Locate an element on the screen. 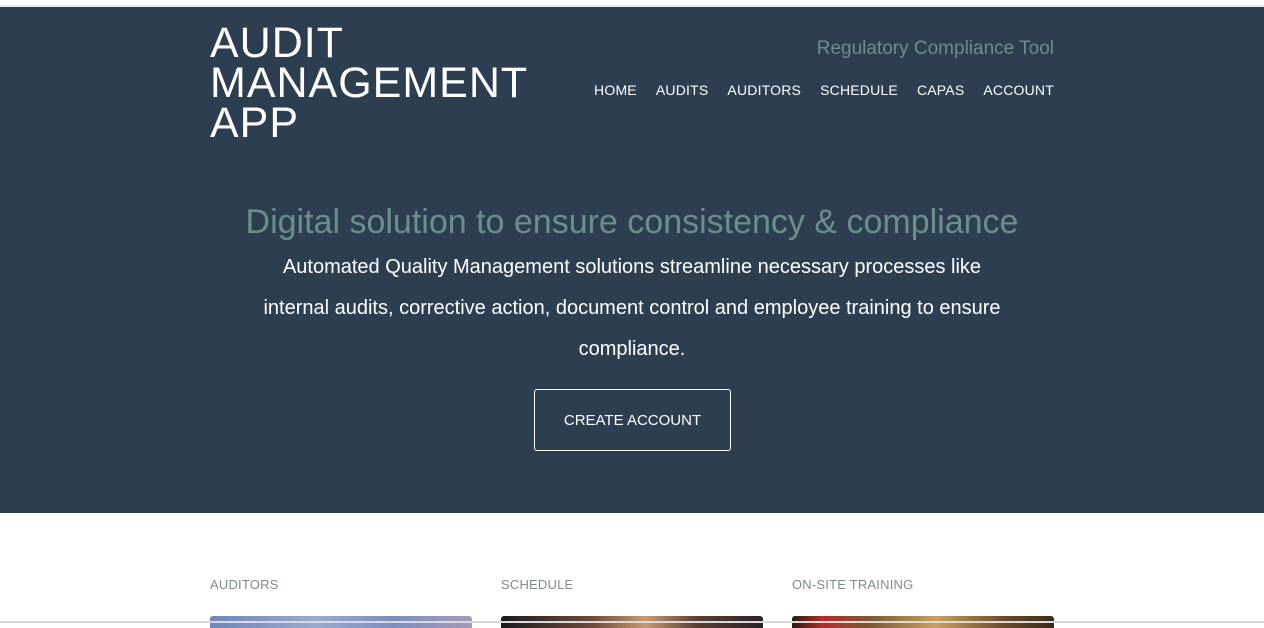 The image size is (1264, 628). nav-item-audits: AUDITS is located at coordinates (682, 91).